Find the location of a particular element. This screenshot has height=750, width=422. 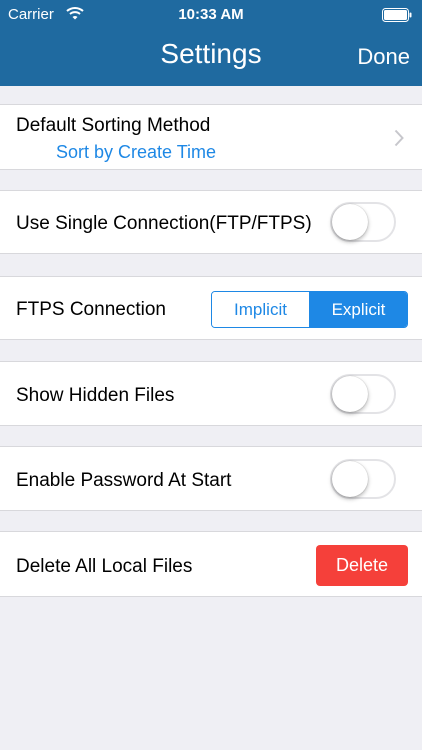

delete-button: Delete is located at coordinates (362, 565).